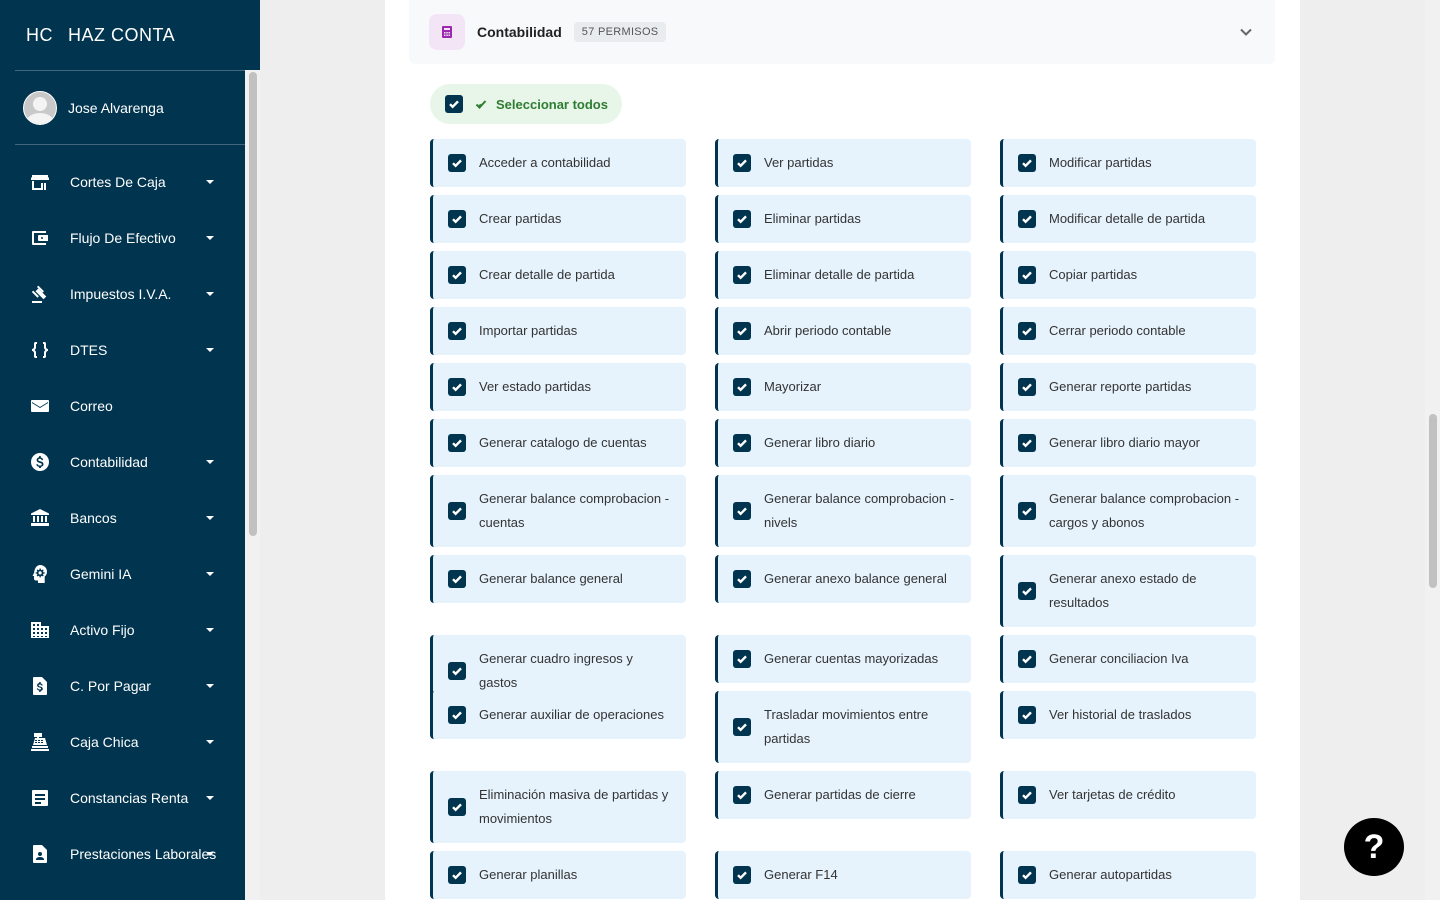 The image size is (1440, 900). What do you see at coordinates (843, 875) in the screenshot?
I see `permission-item: Generar F14` at bounding box center [843, 875].